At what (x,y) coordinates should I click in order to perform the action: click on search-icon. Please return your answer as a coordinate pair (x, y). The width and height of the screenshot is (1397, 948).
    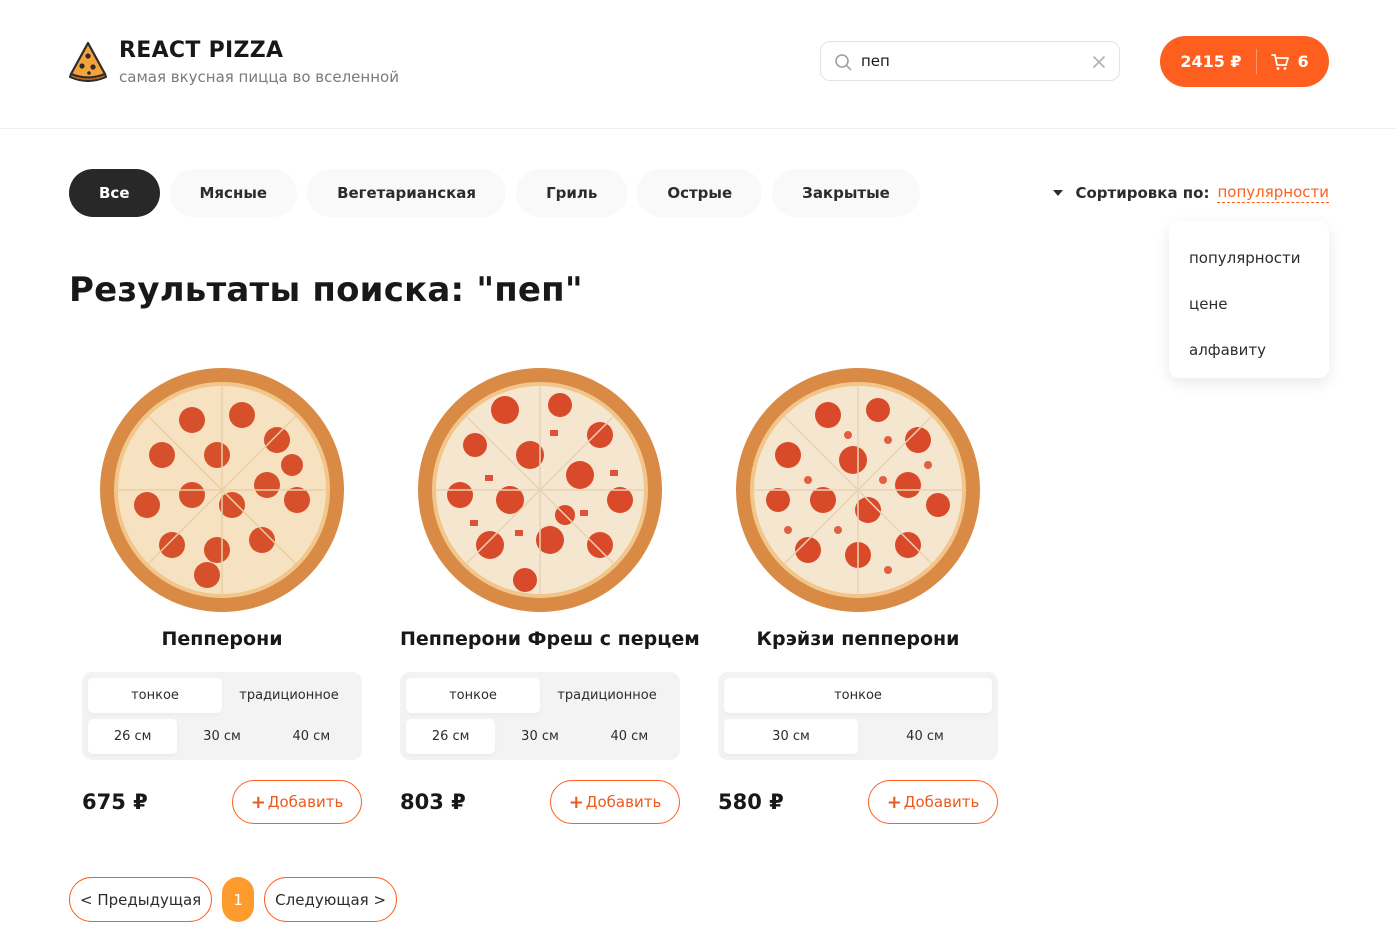
    Looking at the image, I should click on (843, 62).